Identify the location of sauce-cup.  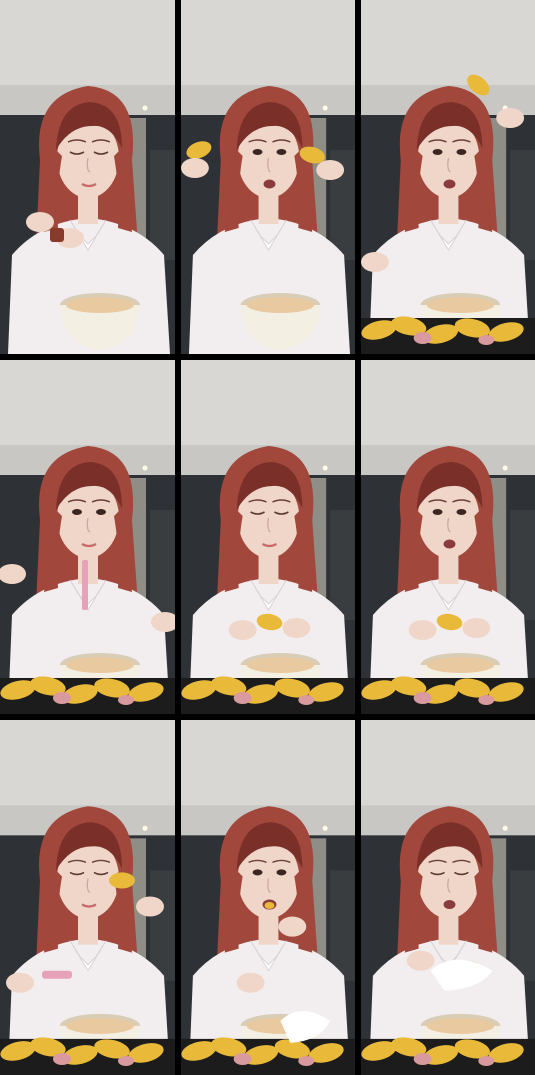
(57, 235).